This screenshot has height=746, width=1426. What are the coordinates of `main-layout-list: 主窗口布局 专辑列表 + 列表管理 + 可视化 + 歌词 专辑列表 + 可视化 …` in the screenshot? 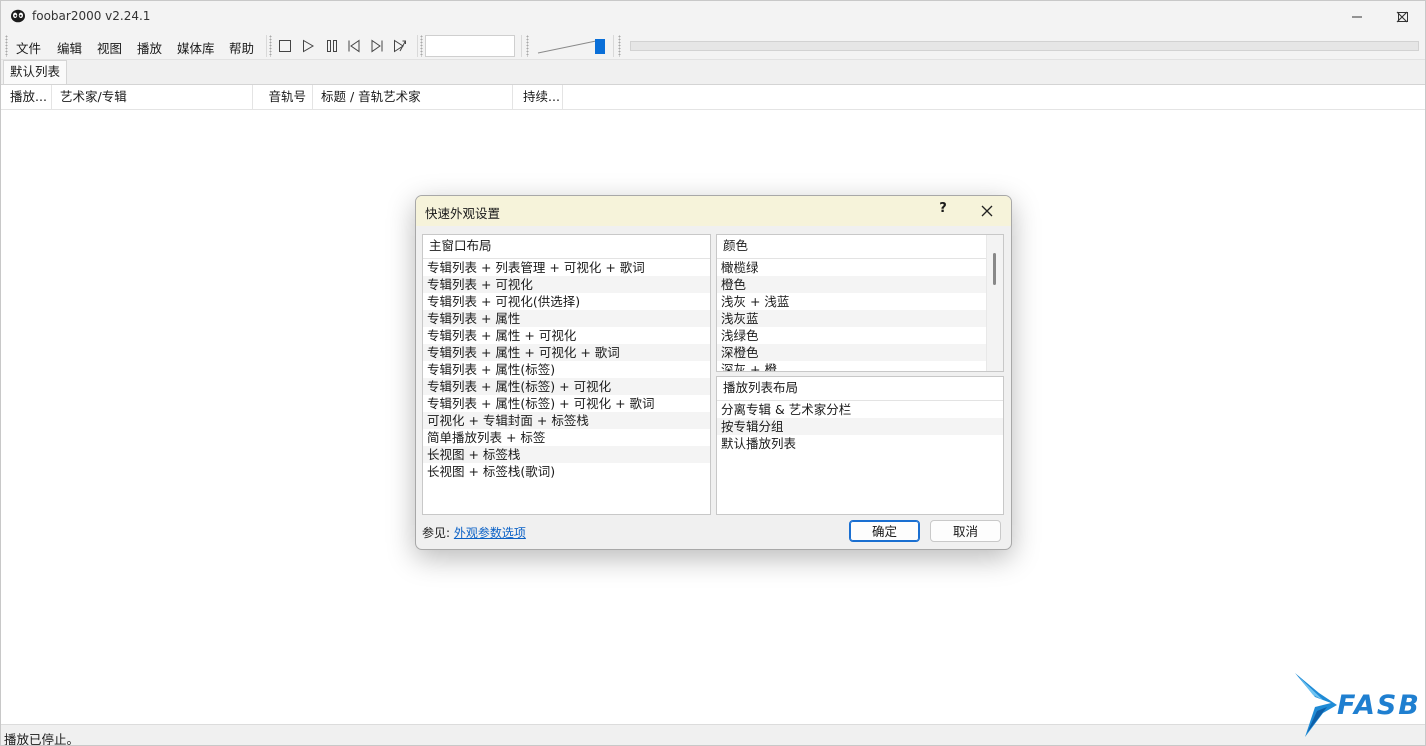 It's located at (566, 374).